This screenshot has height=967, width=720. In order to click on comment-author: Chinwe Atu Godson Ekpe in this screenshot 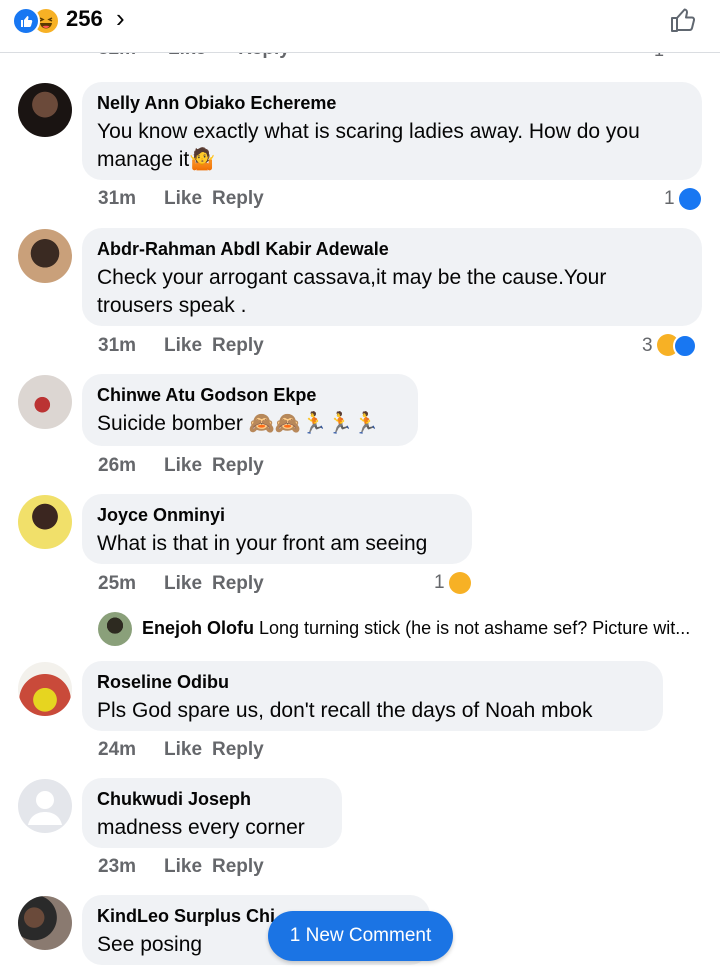, I will do `click(249, 395)`.